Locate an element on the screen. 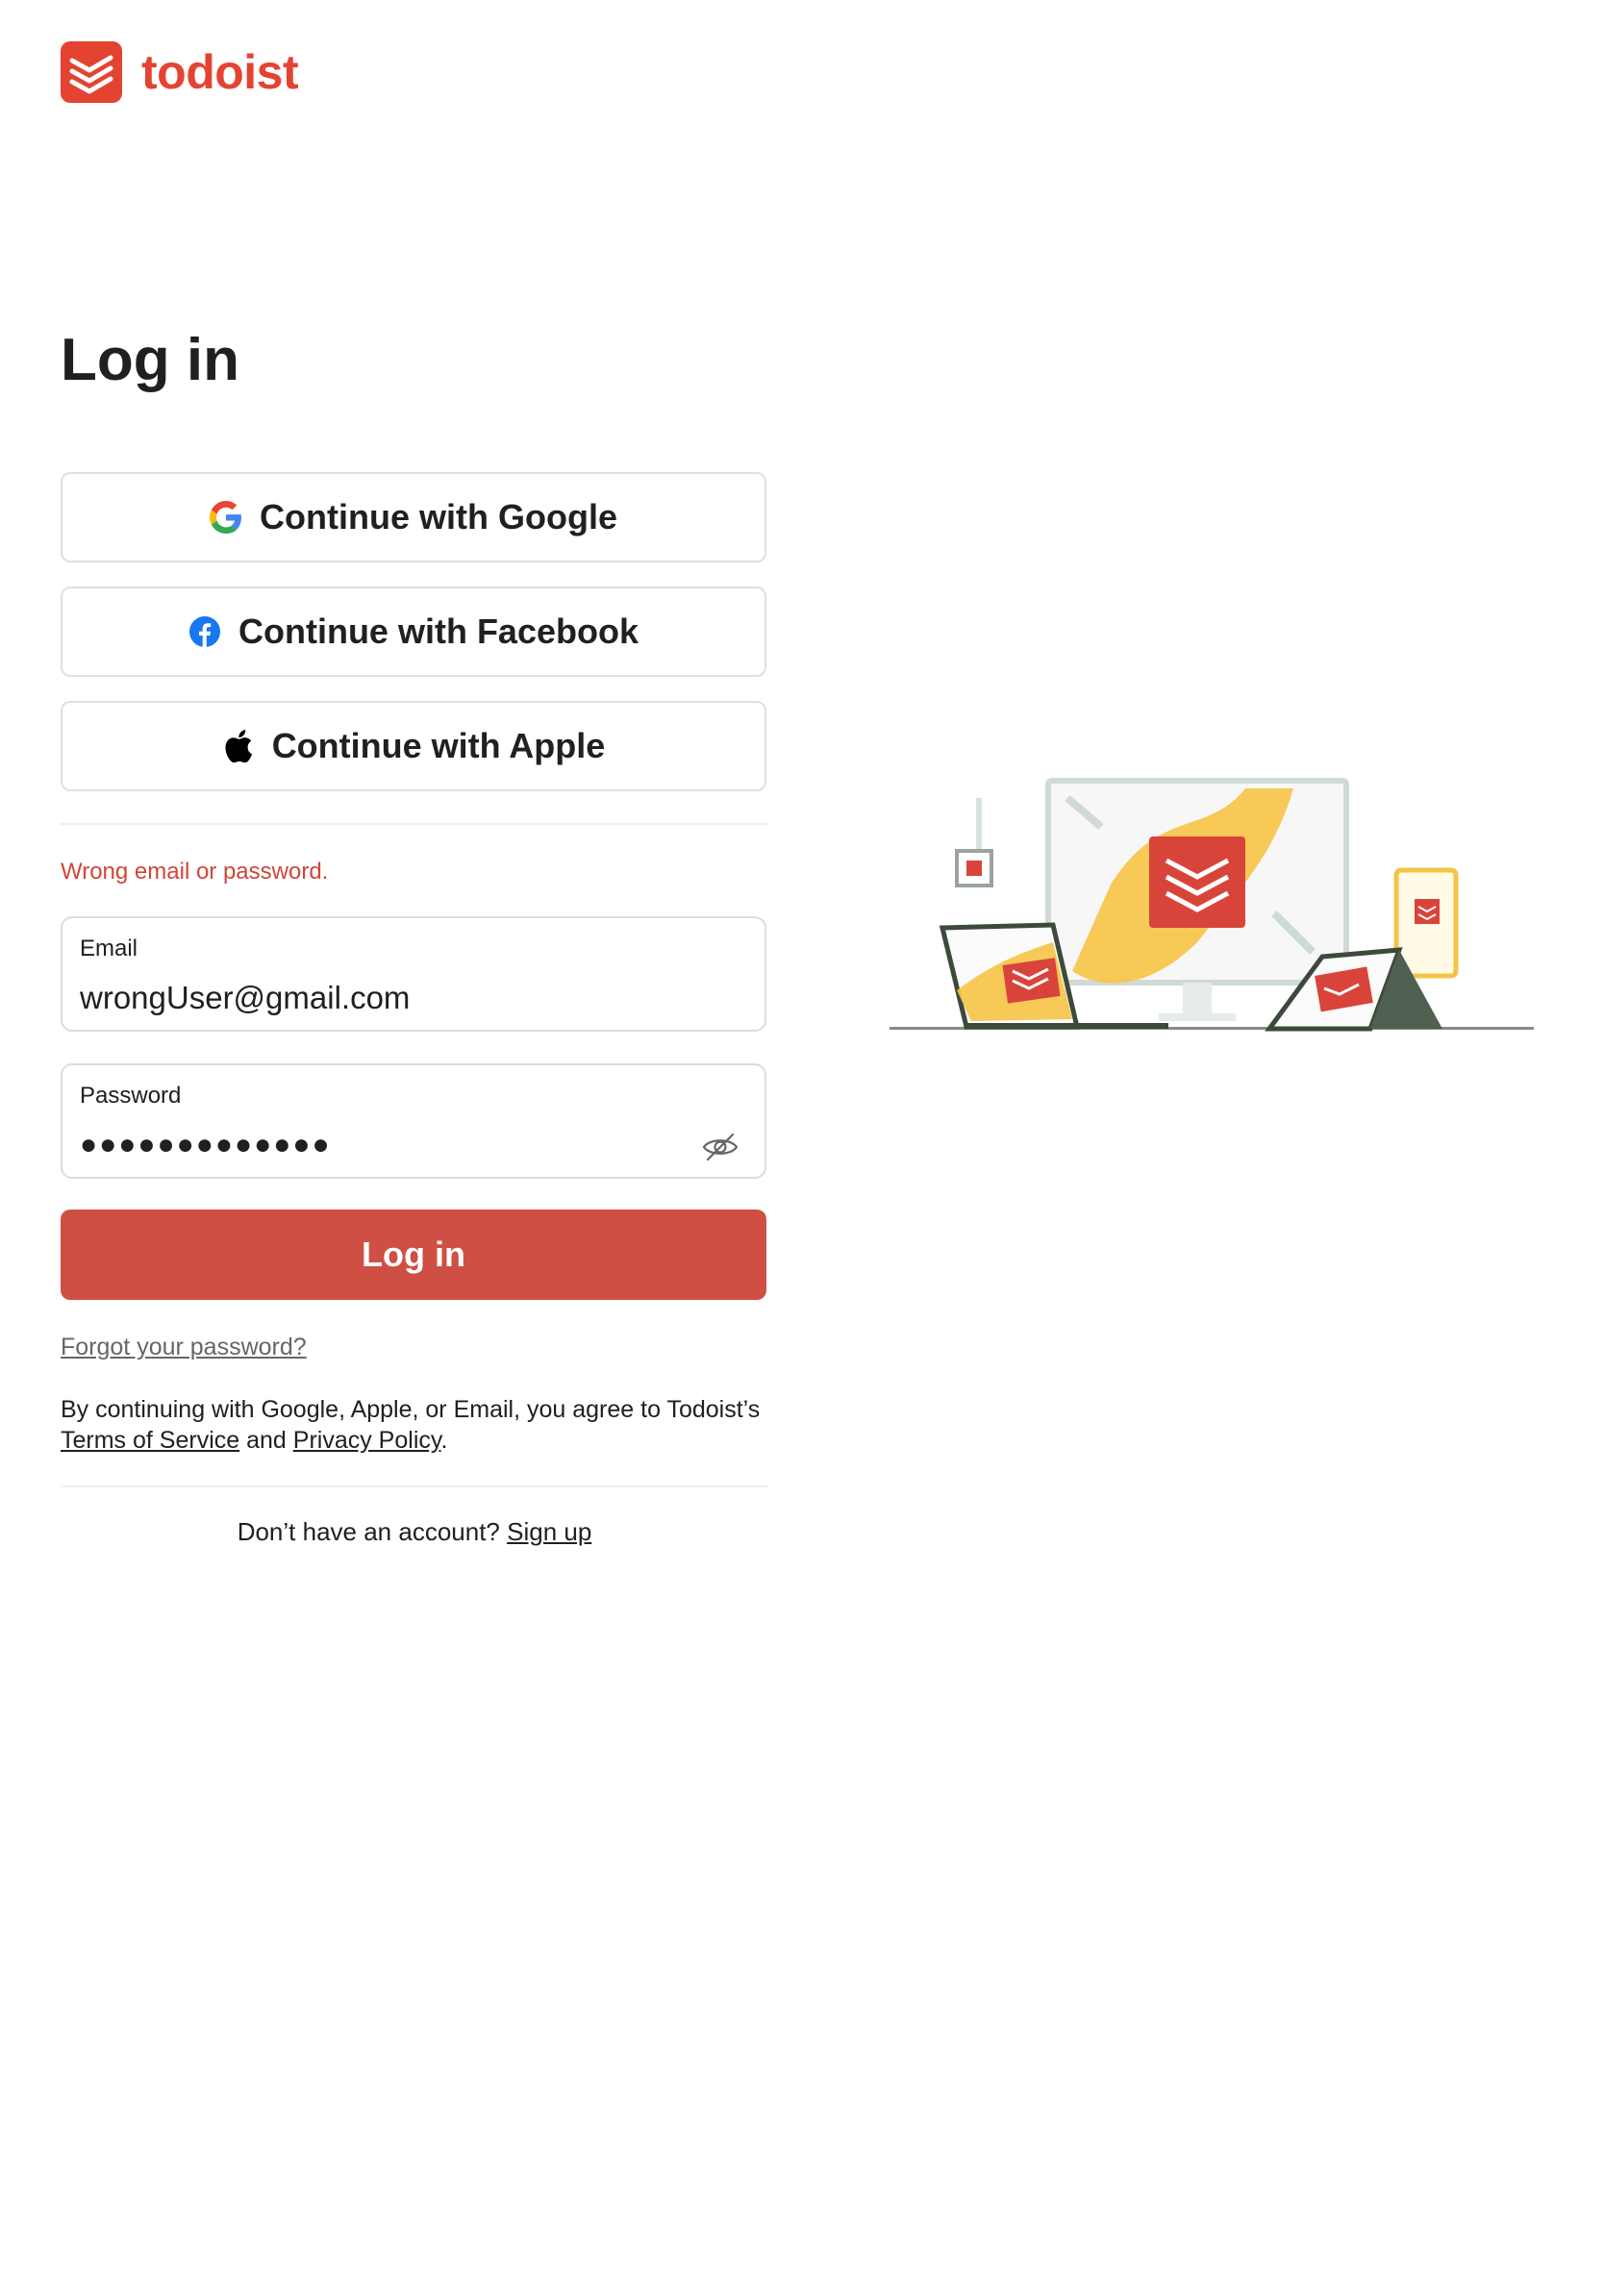 The height and width of the screenshot is (2296, 1604). privacy-policy-link: Privacy Policy is located at coordinates (367, 1440).